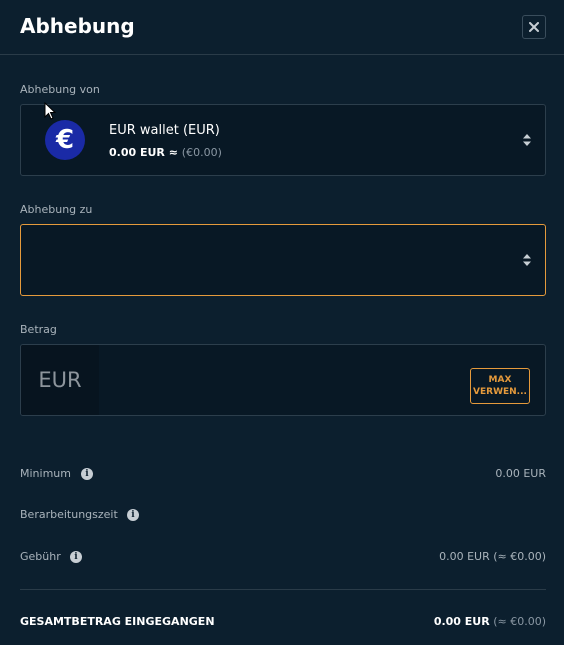  I want to click on modal-title: Abhebung, so click(77, 26).